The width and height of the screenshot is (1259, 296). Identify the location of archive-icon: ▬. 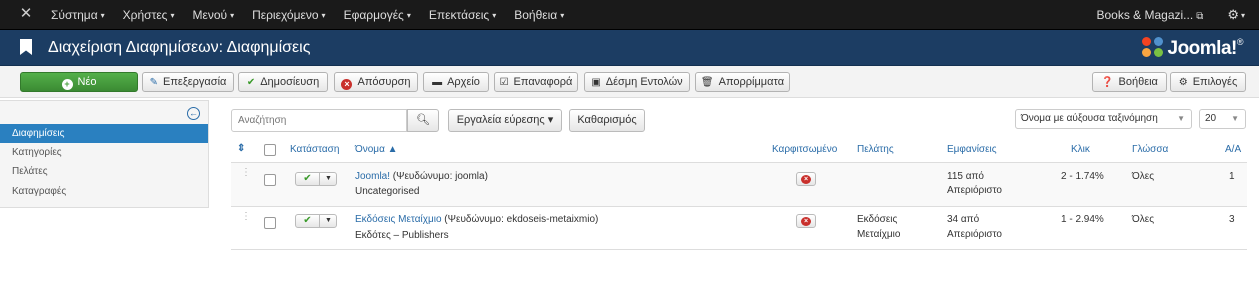
(437, 82).